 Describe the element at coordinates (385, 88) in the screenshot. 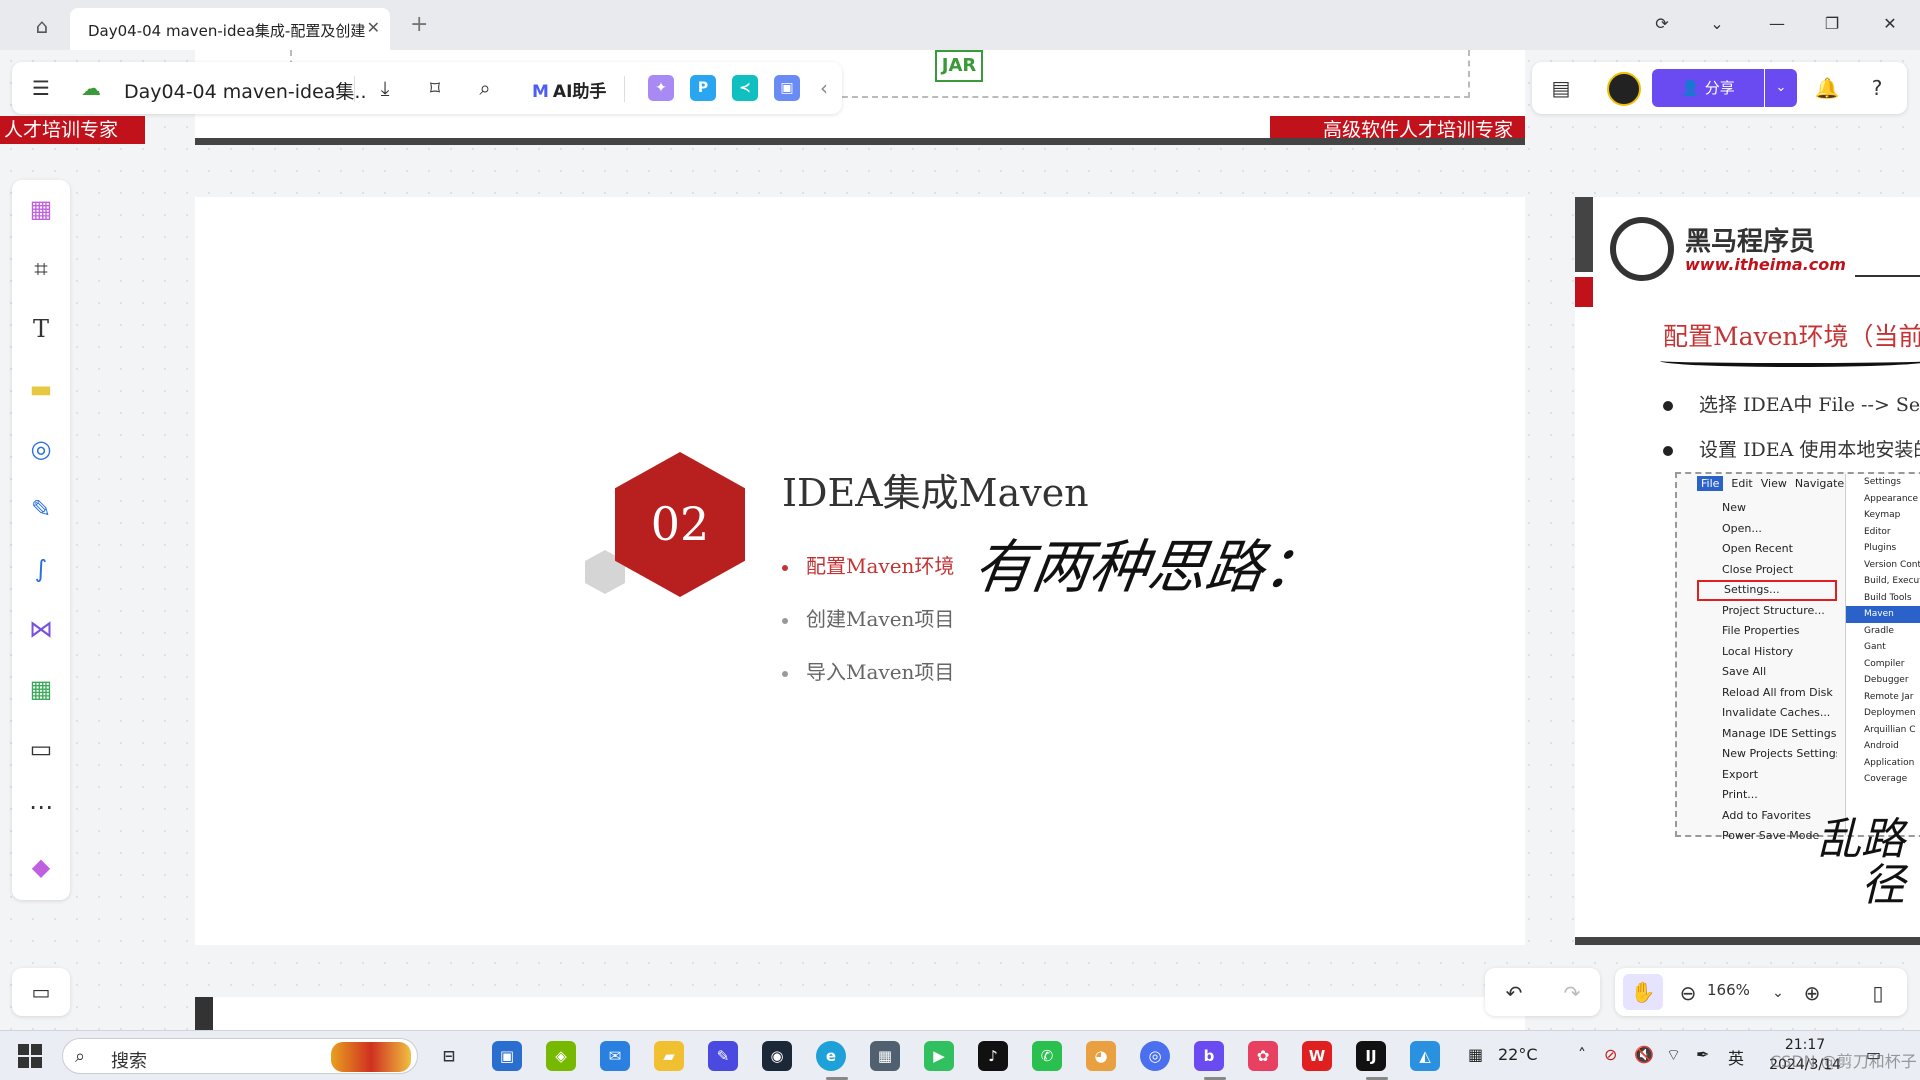

I see `download-icon: ⤓` at that location.